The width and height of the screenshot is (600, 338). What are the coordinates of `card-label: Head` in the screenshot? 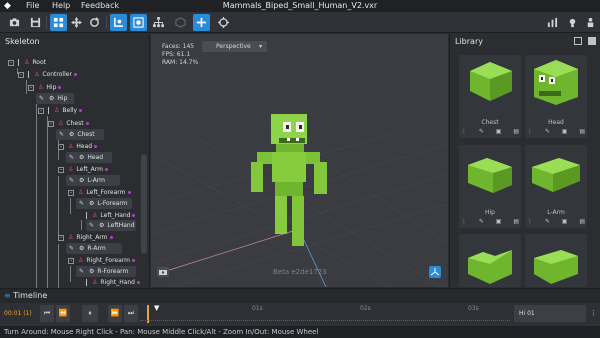 It's located at (556, 122).